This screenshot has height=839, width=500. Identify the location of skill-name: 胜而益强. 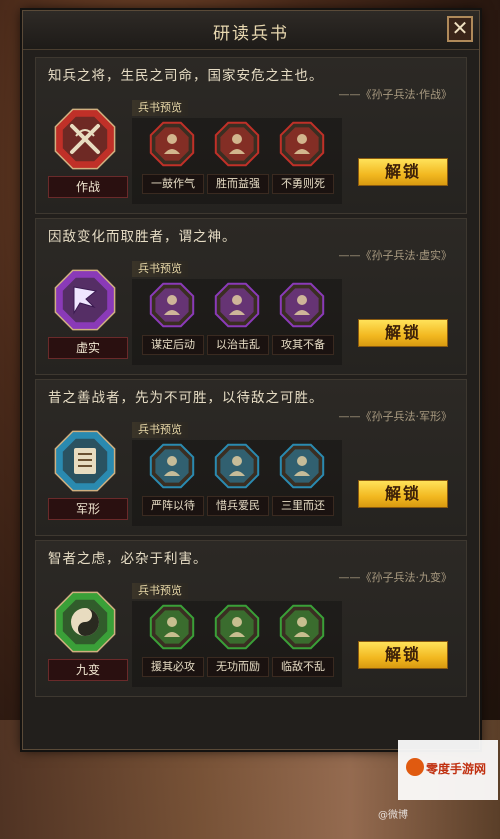
(238, 184).